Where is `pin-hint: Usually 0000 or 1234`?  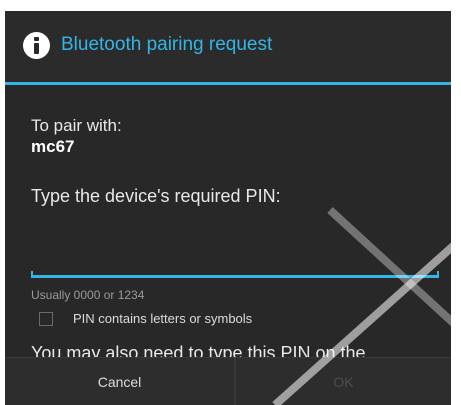
pin-hint: Usually 0000 or 1234 is located at coordinates (88, 295).